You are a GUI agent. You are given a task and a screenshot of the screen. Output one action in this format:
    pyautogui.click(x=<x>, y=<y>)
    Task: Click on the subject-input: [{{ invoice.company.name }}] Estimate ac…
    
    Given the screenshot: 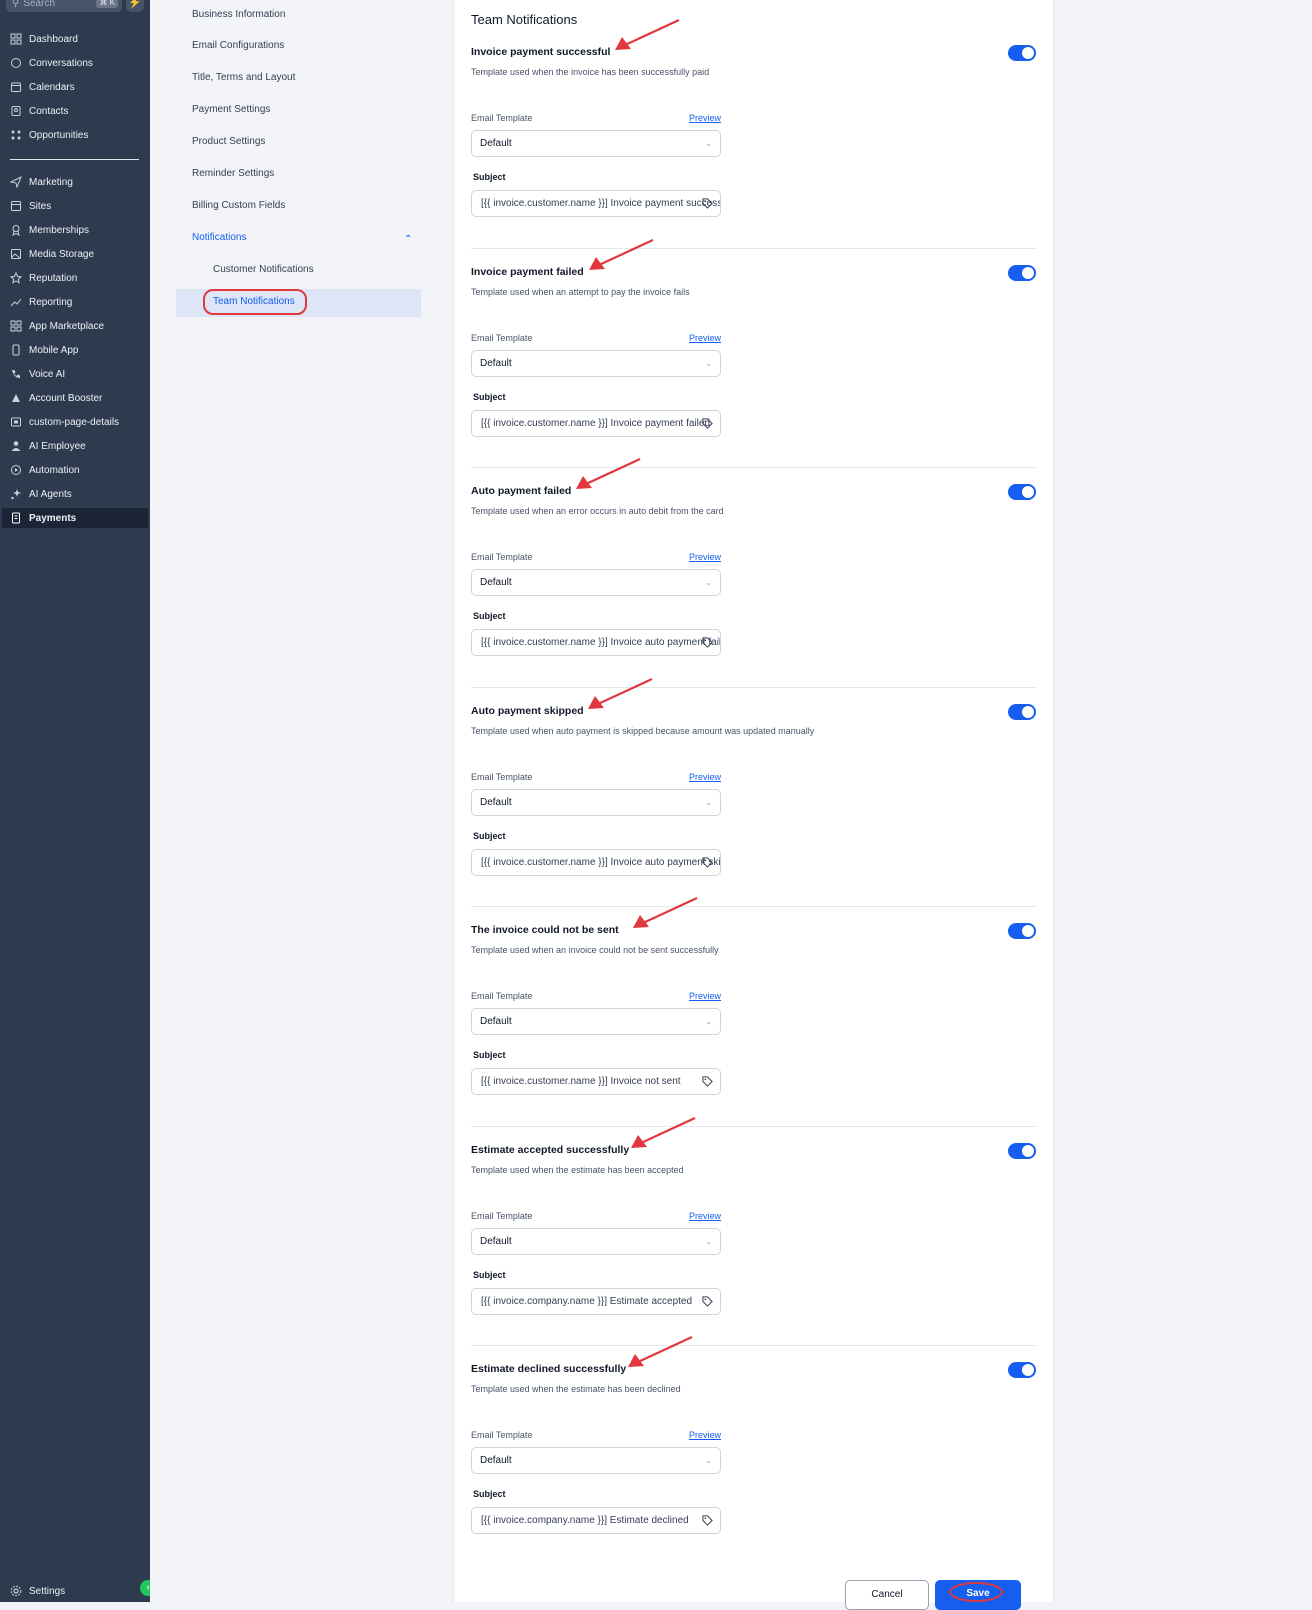 What is the action you would take?
    pyautogui.click(x=596, y=1301)
    